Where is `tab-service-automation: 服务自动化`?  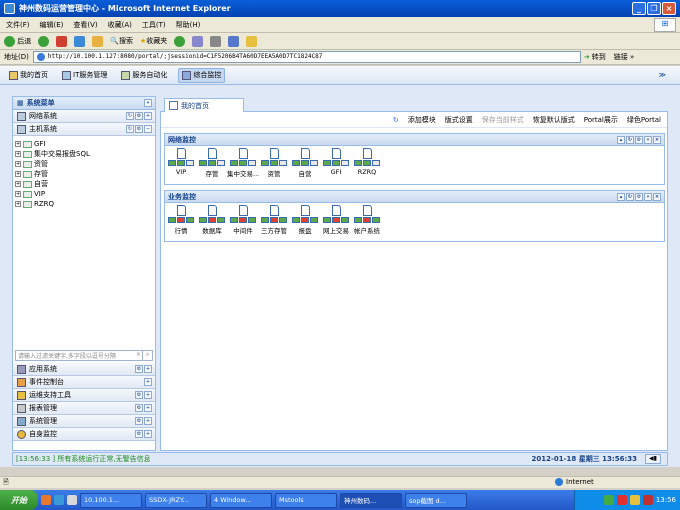
tab-service-automation: 服务自动化 is located at coordinates (144, 75).